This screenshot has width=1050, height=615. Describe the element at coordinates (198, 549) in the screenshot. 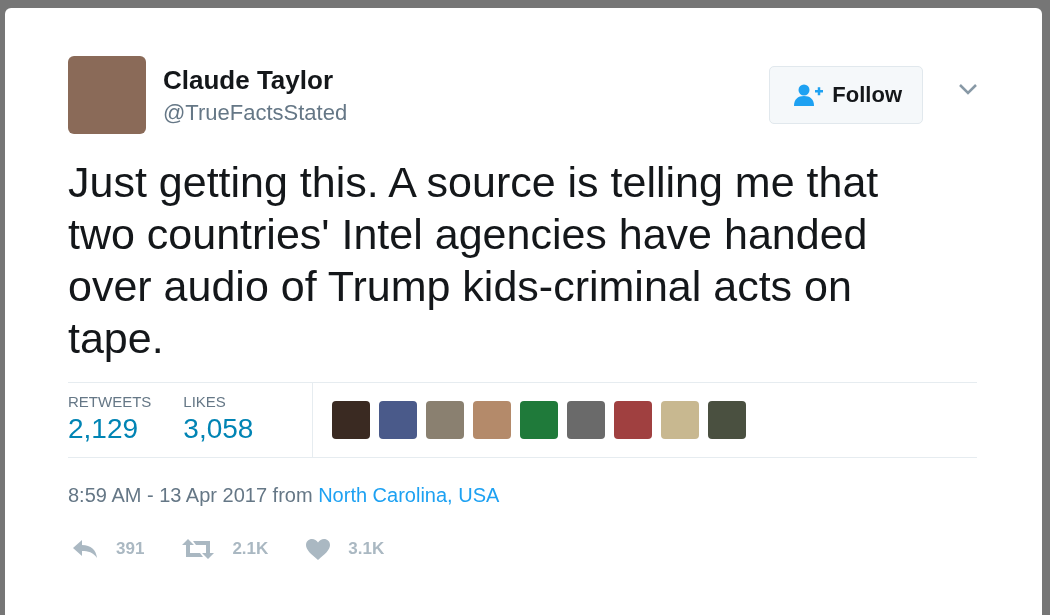

I see `retweet-icon` at that location.